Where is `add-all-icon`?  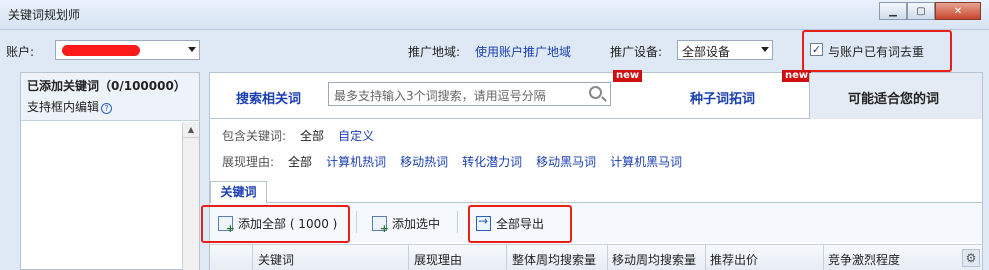
add-all-icon is located at coordinates (226, 225).